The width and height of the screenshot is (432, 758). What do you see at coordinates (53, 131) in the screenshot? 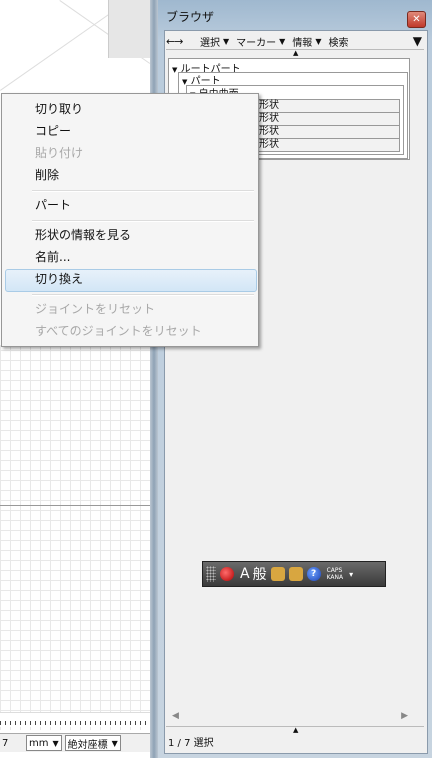
I see `menu-item-copy: コピー` at bounding box center [53, 131].